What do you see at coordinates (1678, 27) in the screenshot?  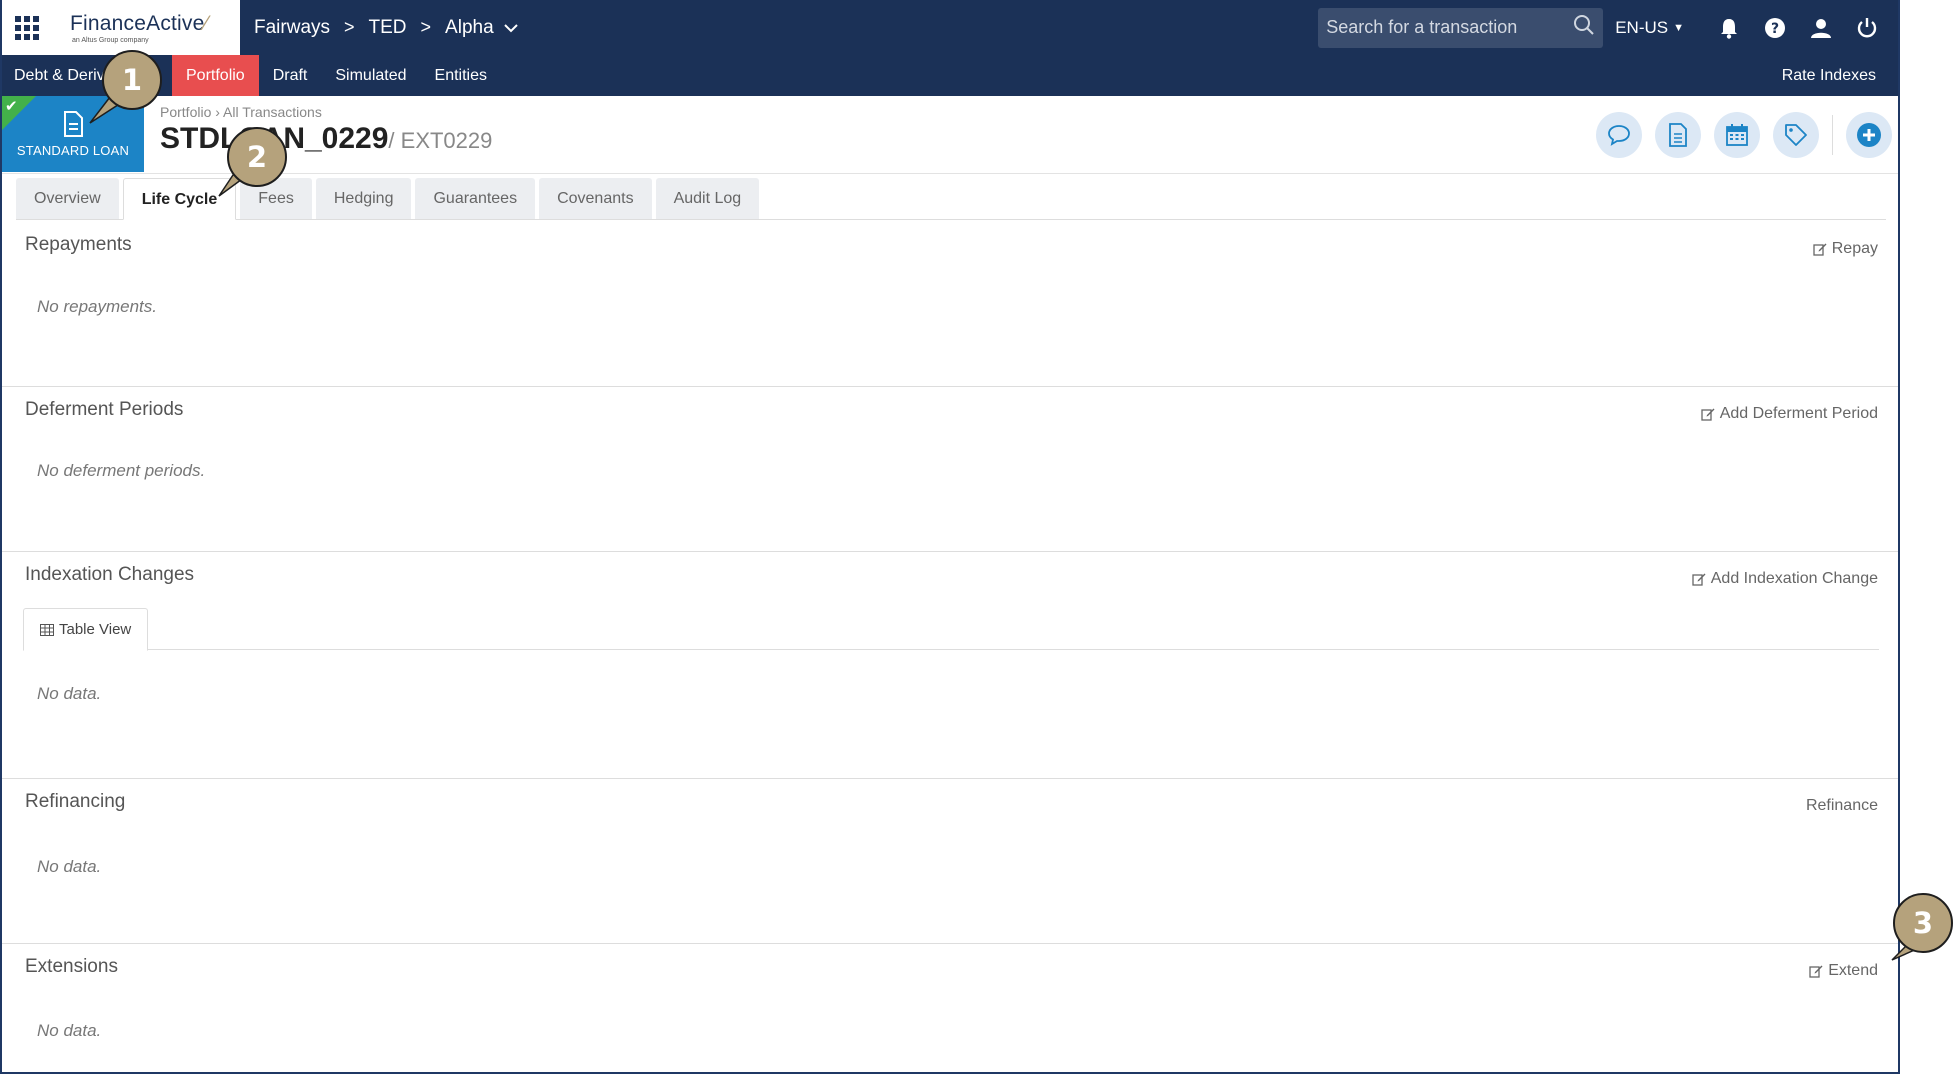 I see `caret-down-icon: ▼` at bounding box center [1678, 27].